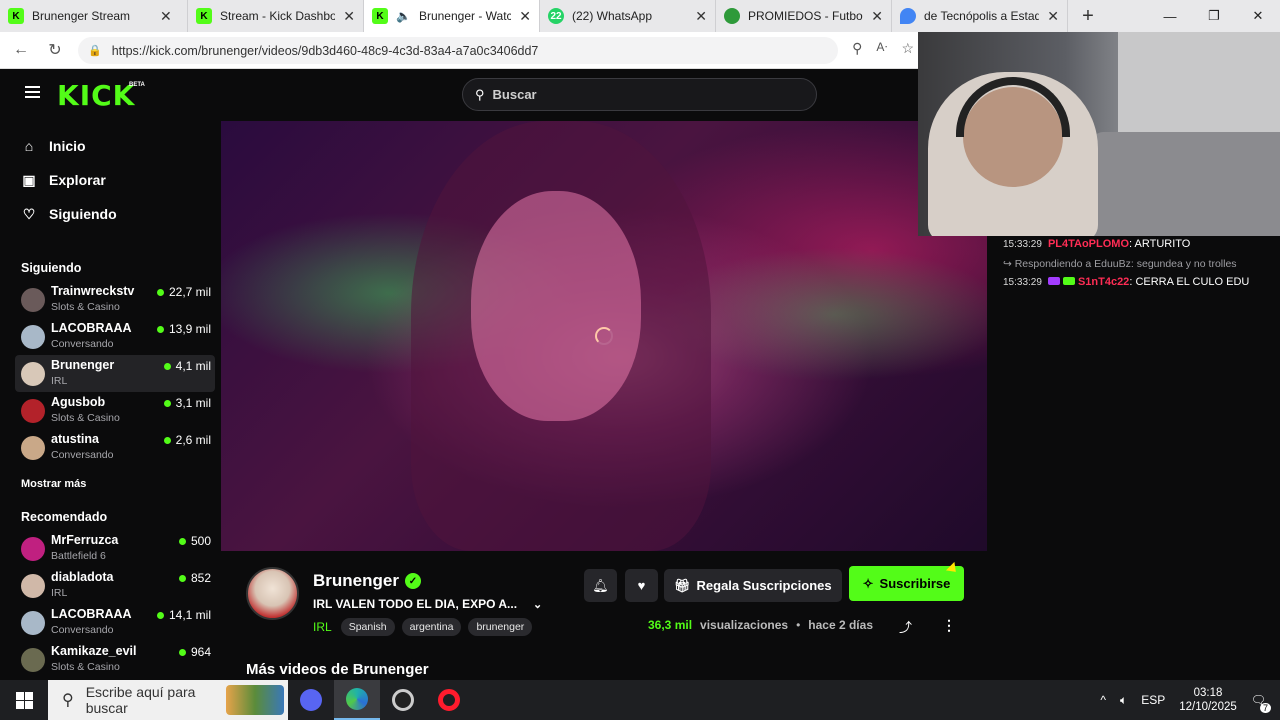  Describe the element at coordinates (64, 517) in the screenshot. I see `recommended-section-title: Recomendado` at that location.